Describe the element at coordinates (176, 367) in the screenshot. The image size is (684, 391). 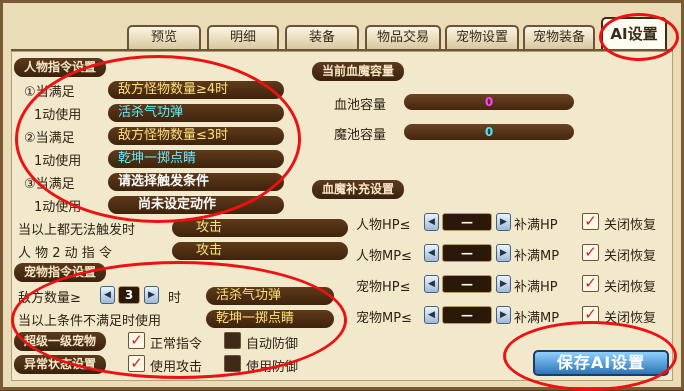
I see `use-attack-label: 使用攻击` at that location.